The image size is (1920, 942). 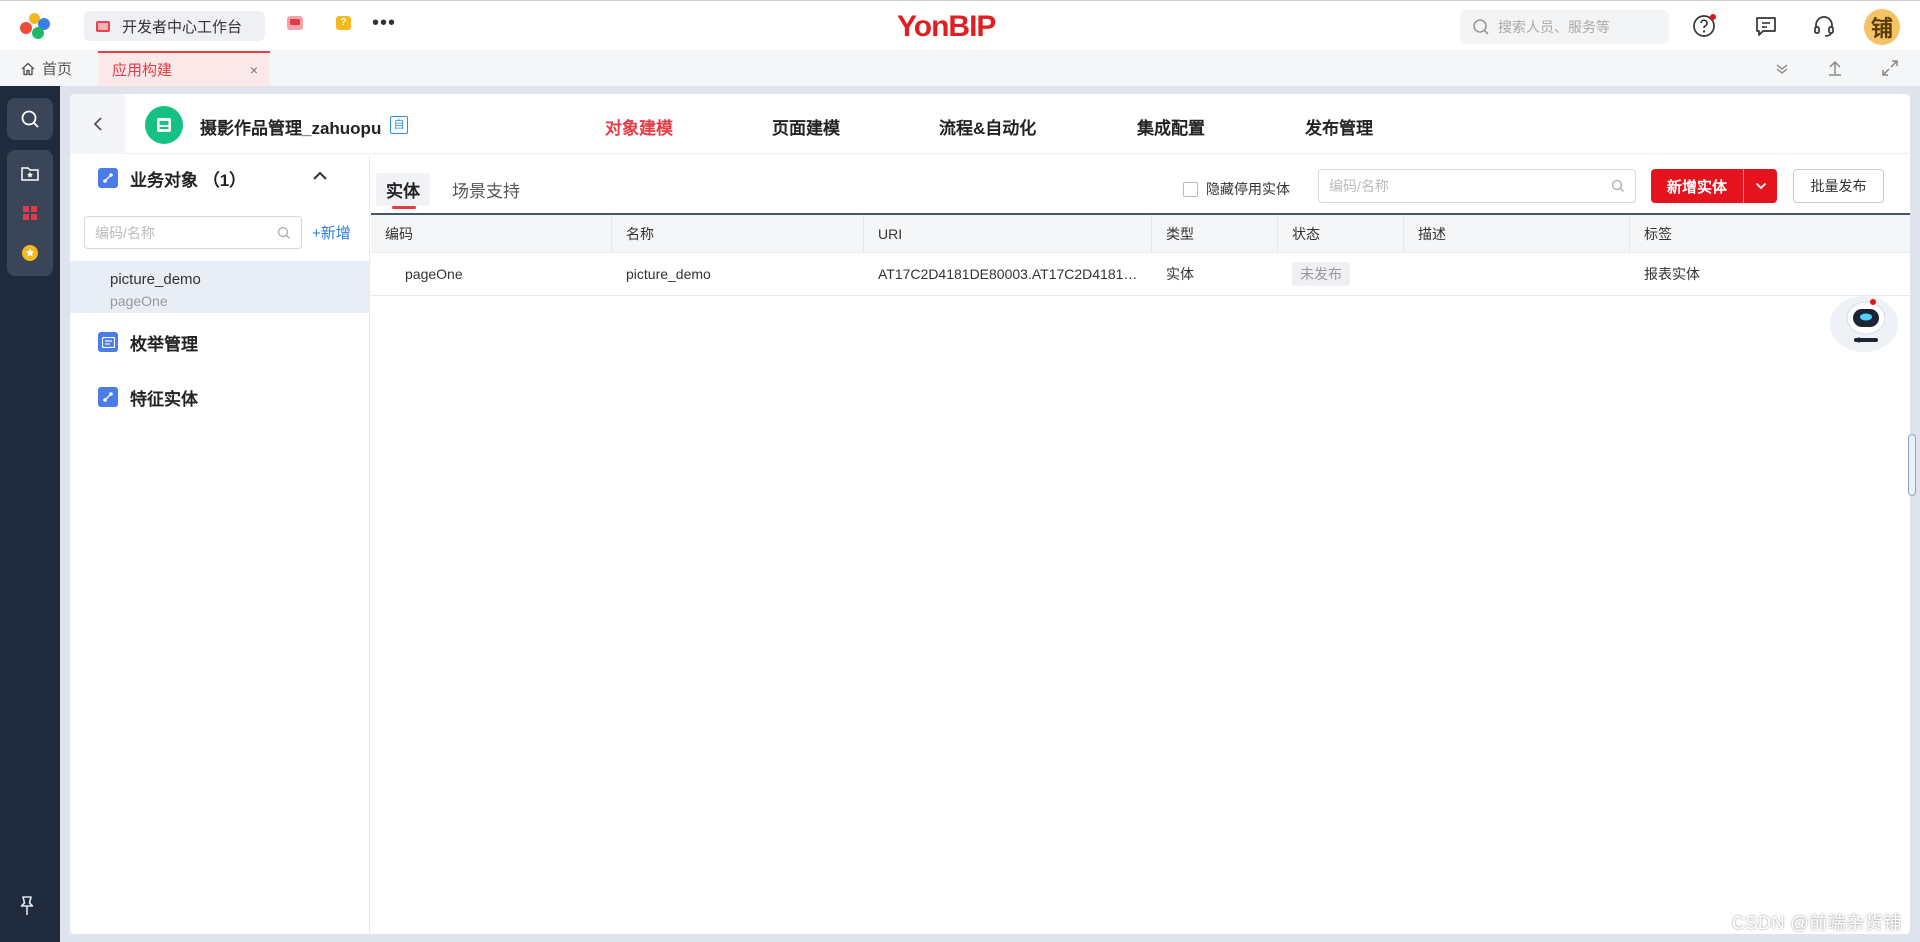 What do you see at coordinates (1864, 323) in the screenshot?
I see `assistant-robot-icon` at bounding box center [1864, 323].